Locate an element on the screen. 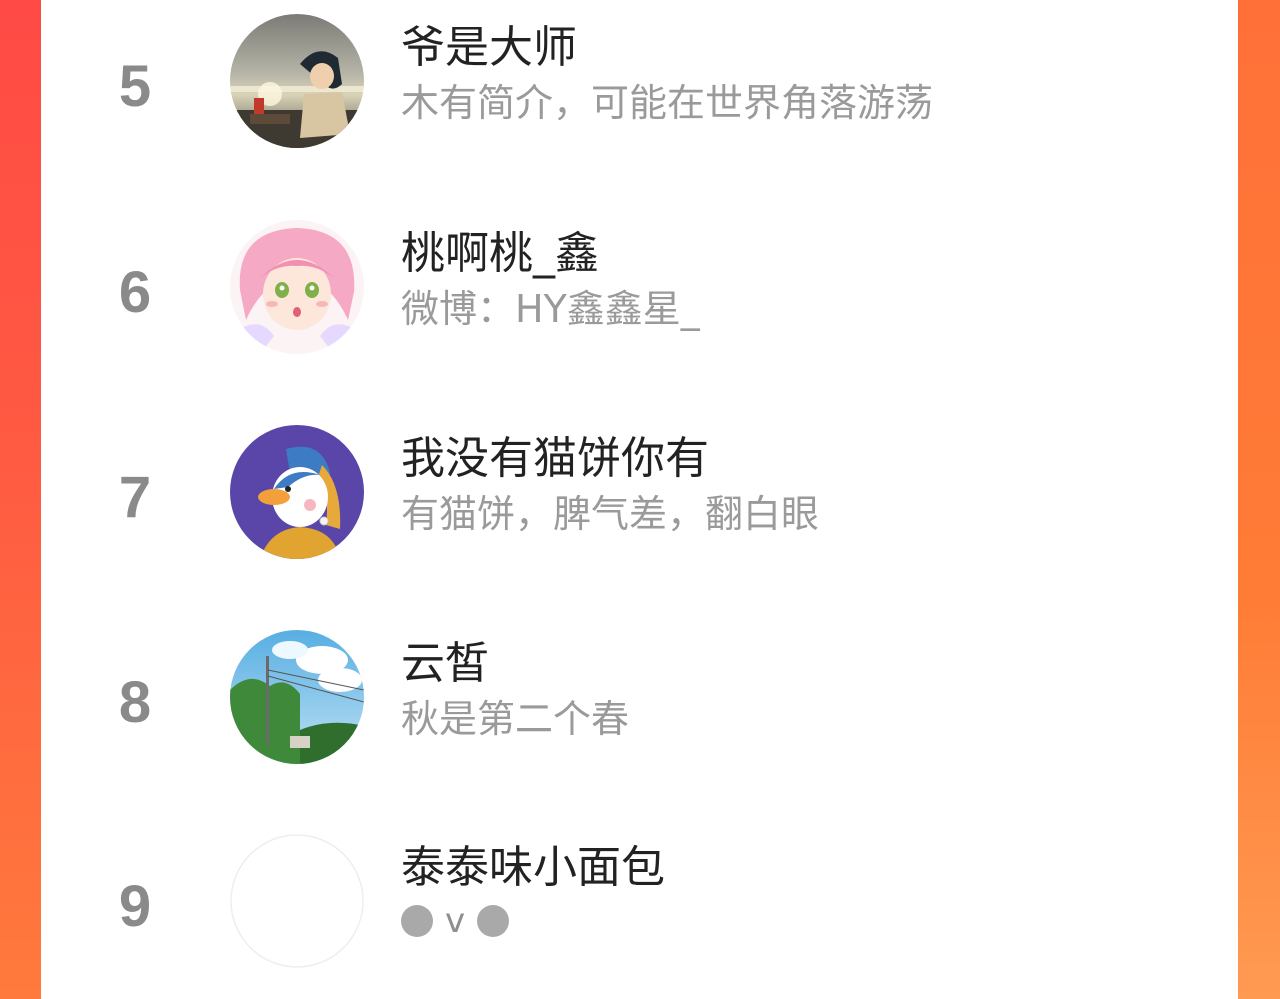 Image resolution: width=1280 pixels, height=999 pixels. user-name: 我没有猫饼你有 is located at coordinates (555, 459).